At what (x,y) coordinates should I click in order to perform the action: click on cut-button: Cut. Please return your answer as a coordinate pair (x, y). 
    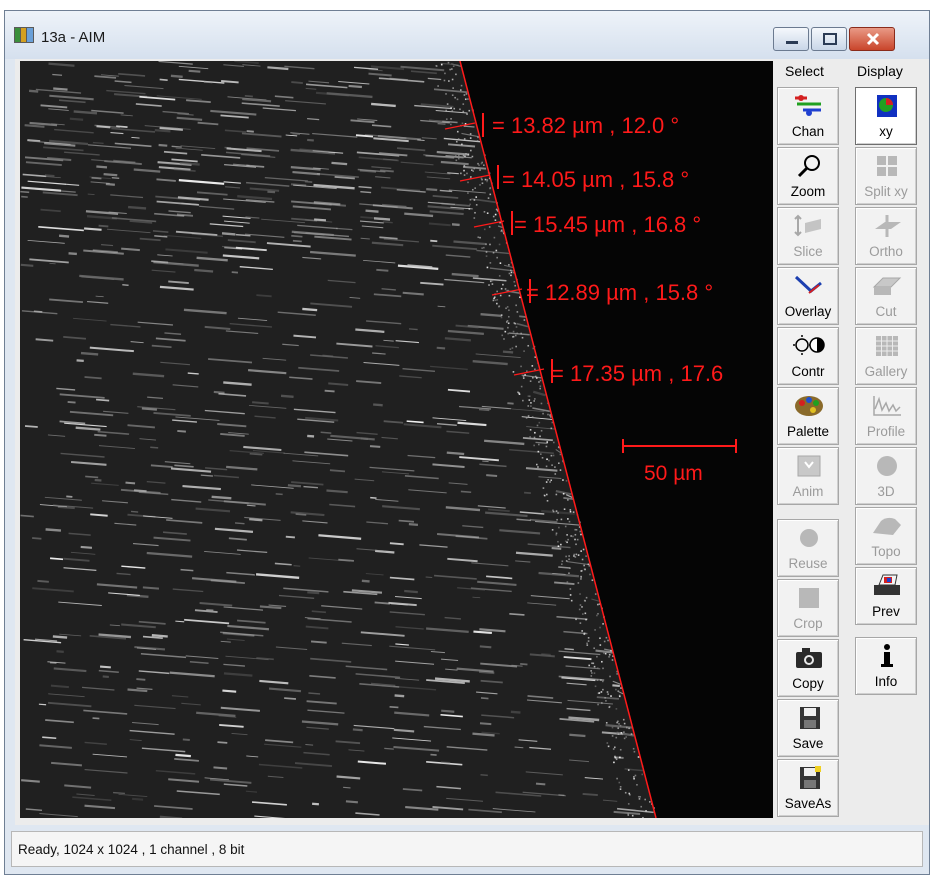
    Looking at the image, I should click on (886, 296).